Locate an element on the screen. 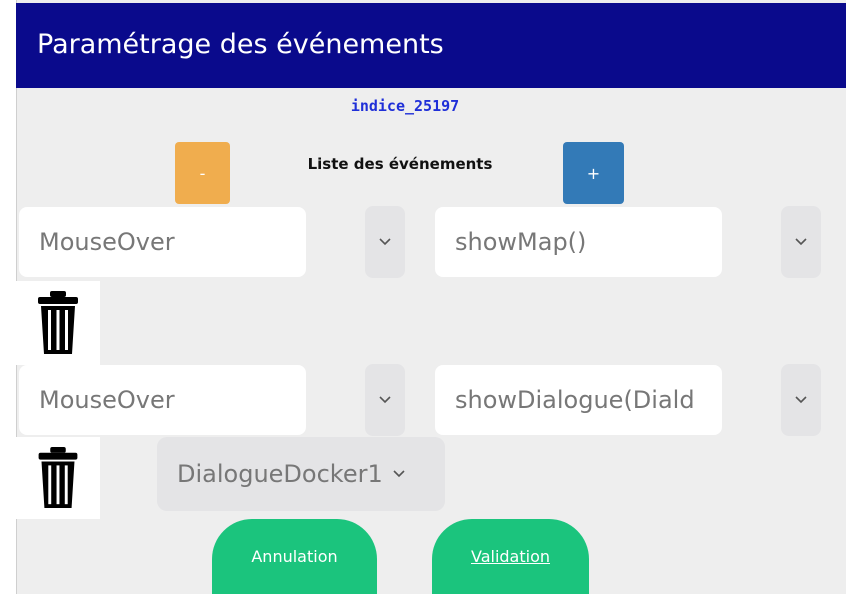 The height and width of the screenshot is (594, 846). dialog-header: Paramétrage des événements is located at coordinates (431, 45).